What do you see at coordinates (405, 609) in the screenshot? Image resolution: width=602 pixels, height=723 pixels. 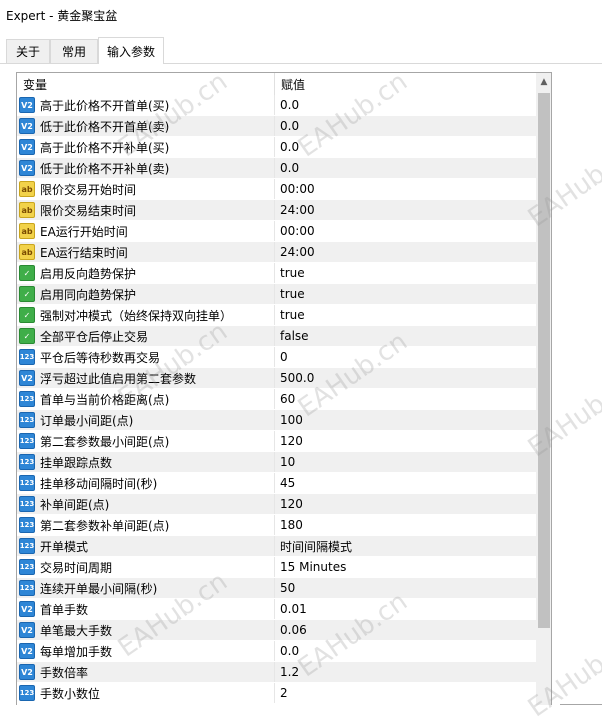 I see `parameter-value-cell: 0.01` at bounding box center [405, 609].